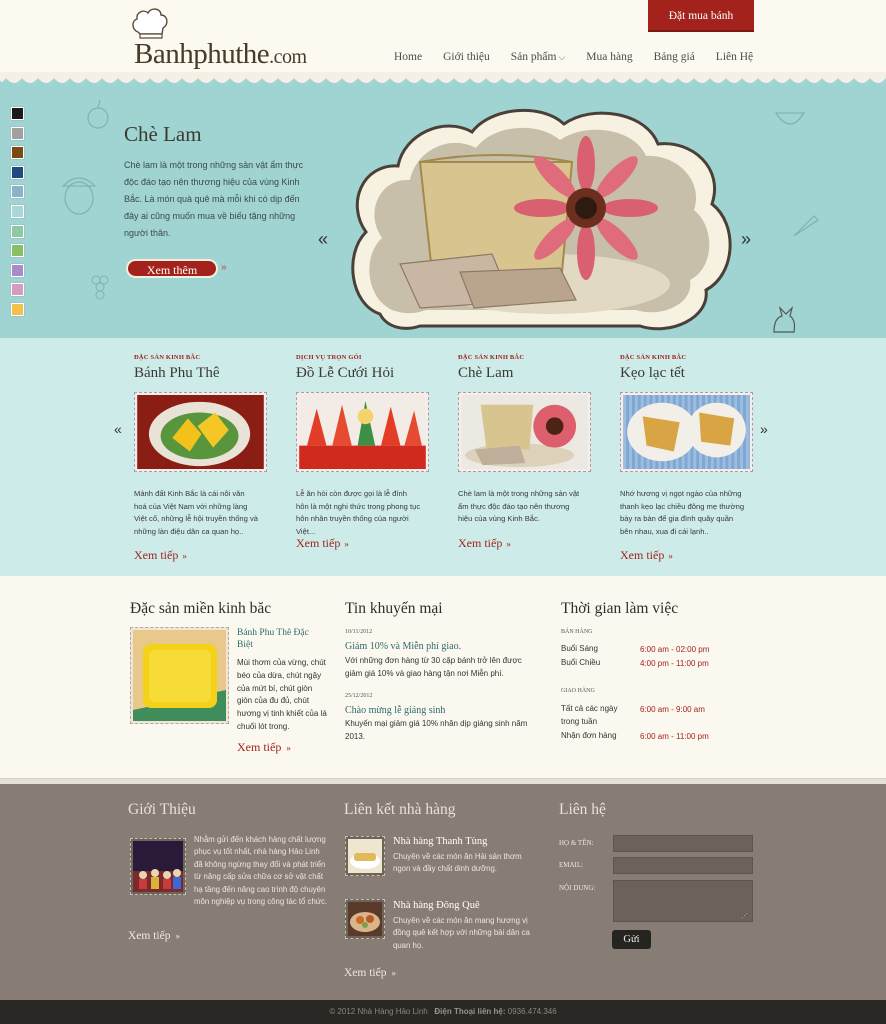  What do you see at coordinates (17, 231) in the screenshot?
I see `swatch-mint` at bounding box center [17, 231].